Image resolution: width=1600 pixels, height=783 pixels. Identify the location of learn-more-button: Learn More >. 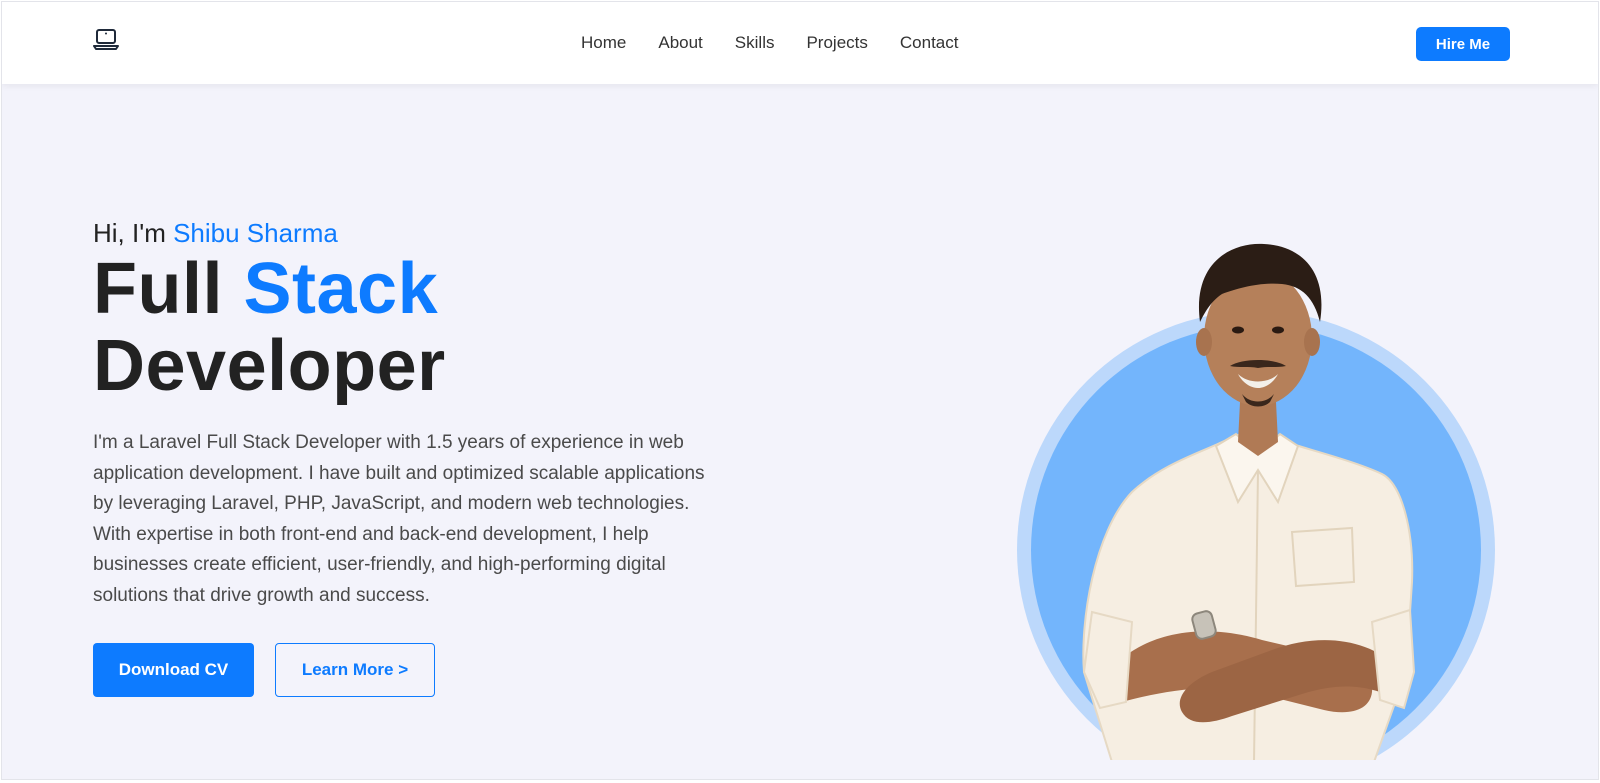
(355, 670).